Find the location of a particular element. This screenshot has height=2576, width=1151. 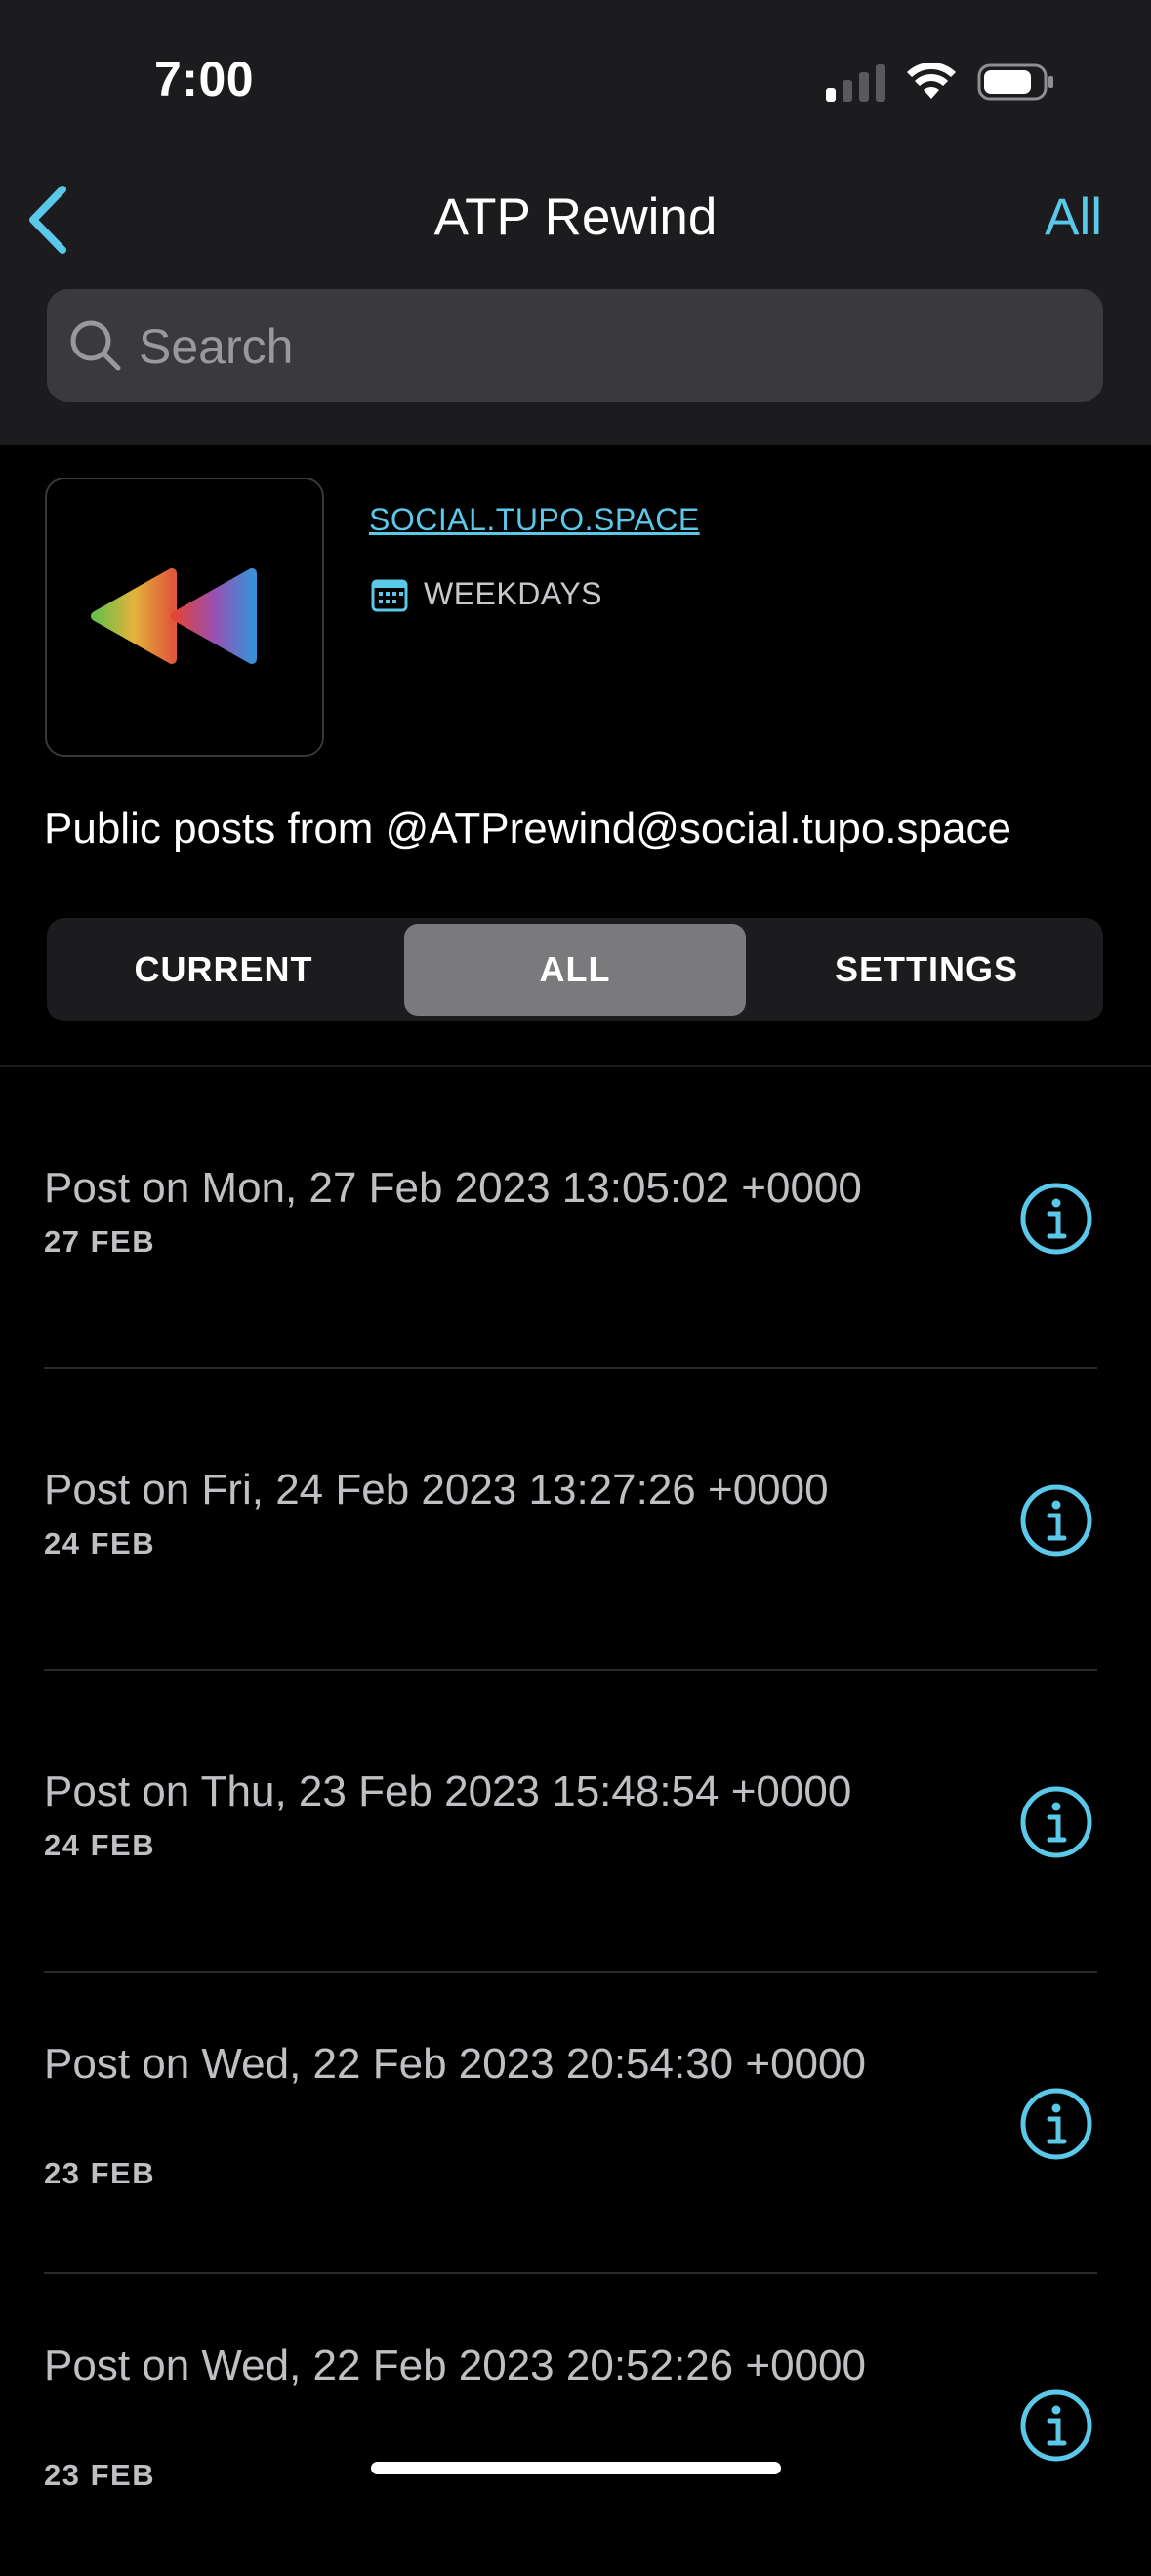

page-title: ATP Rewind is located at coordinates (575, 217).